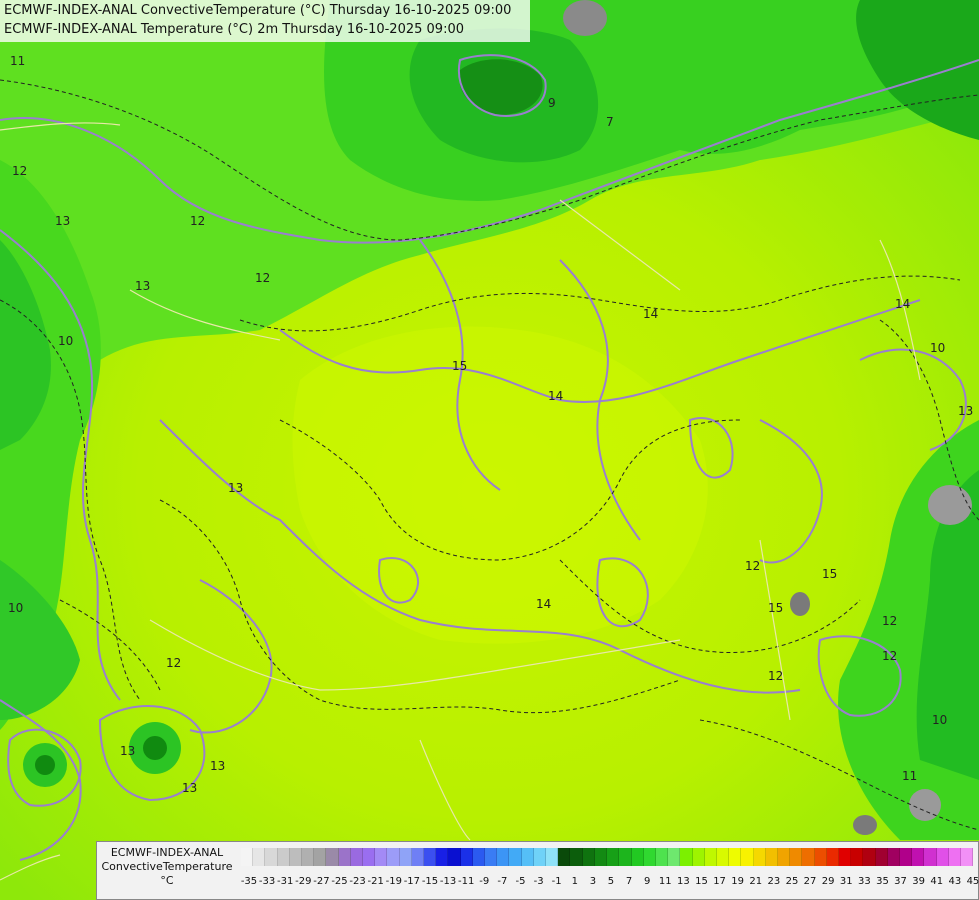  What do you see at coordinates (864, 881) in the screenshot?
I see `legend-tick-label: 33` at bounding box center [864, 881].